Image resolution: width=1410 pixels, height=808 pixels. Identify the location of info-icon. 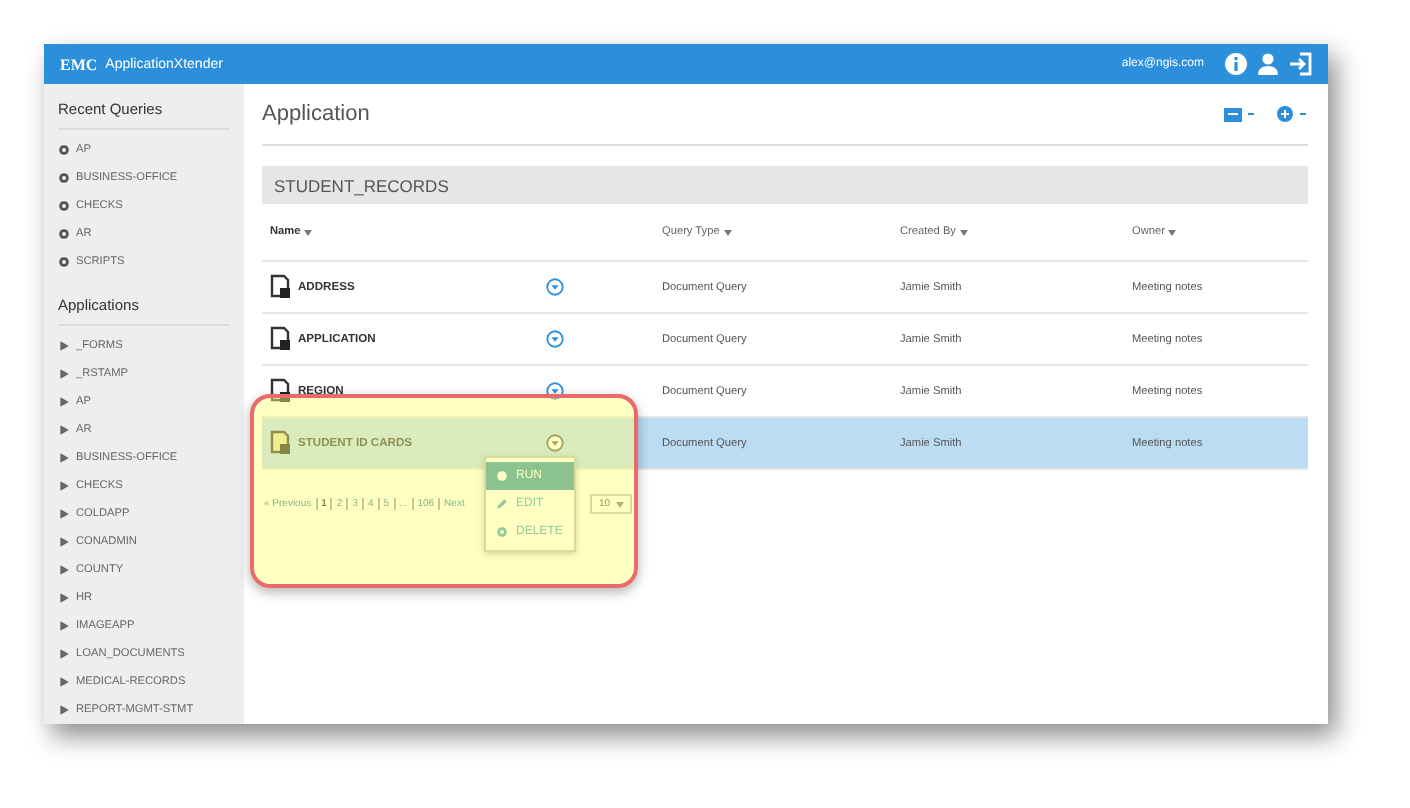
(1236, 64).